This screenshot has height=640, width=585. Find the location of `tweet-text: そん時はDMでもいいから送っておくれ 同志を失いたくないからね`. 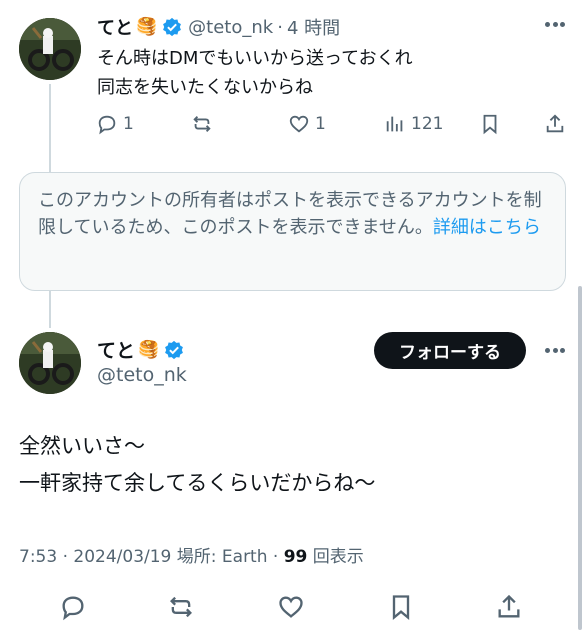

tweet-text: そん時はDMでもいいから送っておくれ 同志を失いたくないからね is located at coordinates (255, 73).